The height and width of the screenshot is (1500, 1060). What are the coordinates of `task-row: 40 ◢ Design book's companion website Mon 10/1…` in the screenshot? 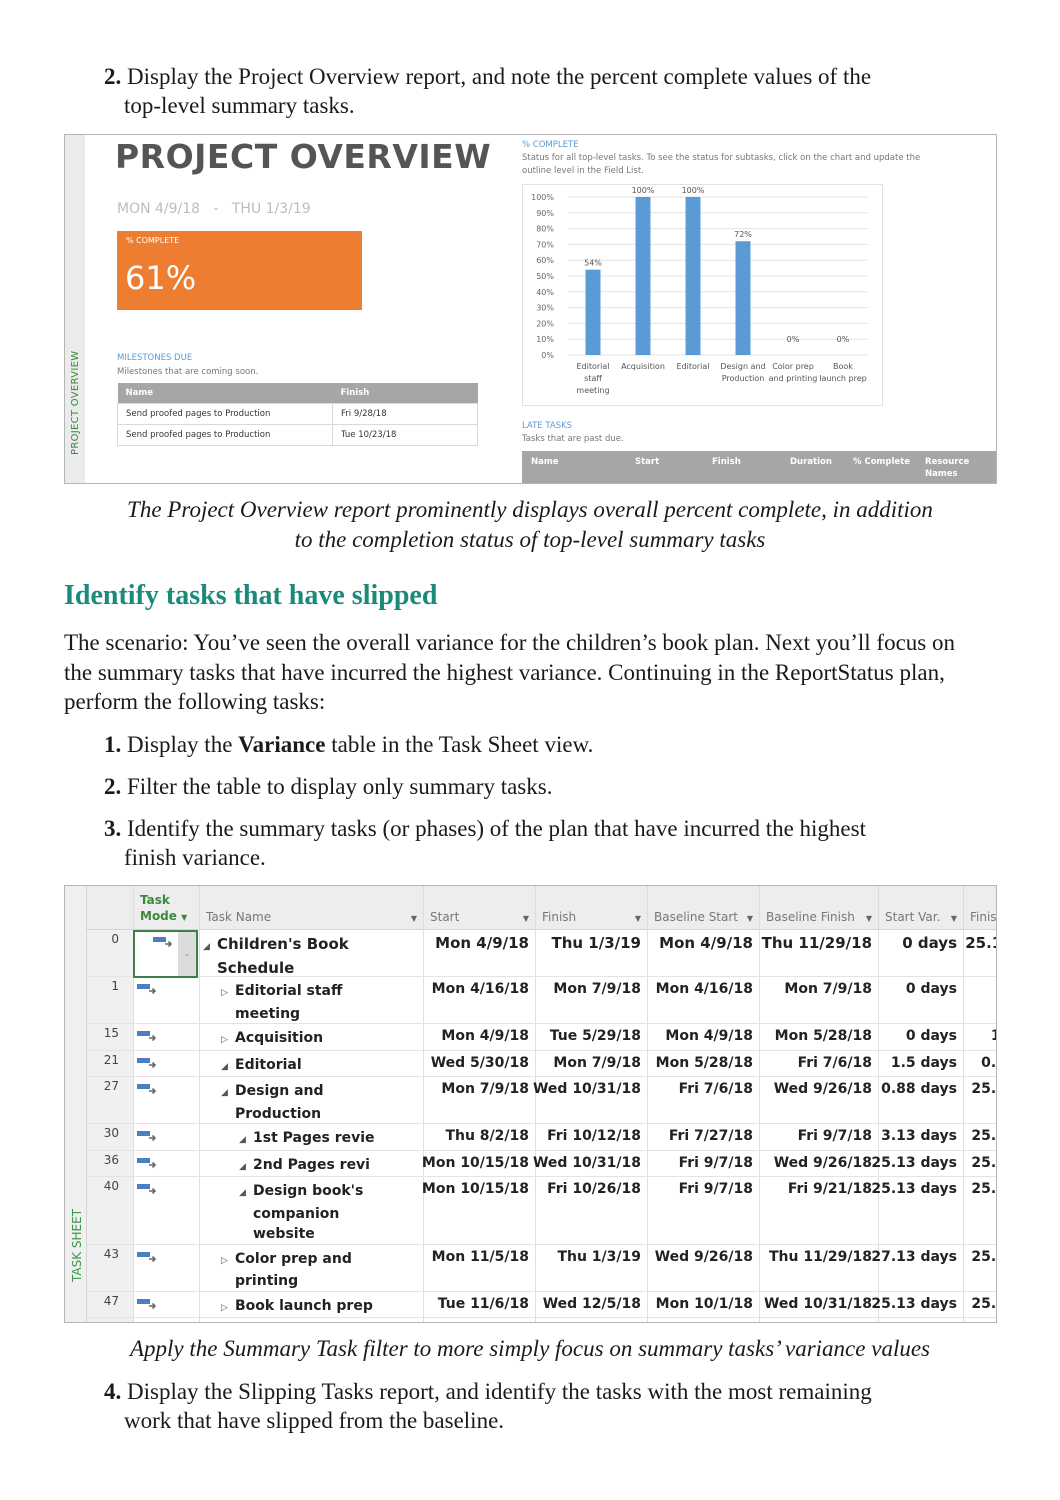 It's located at (541, 1211).